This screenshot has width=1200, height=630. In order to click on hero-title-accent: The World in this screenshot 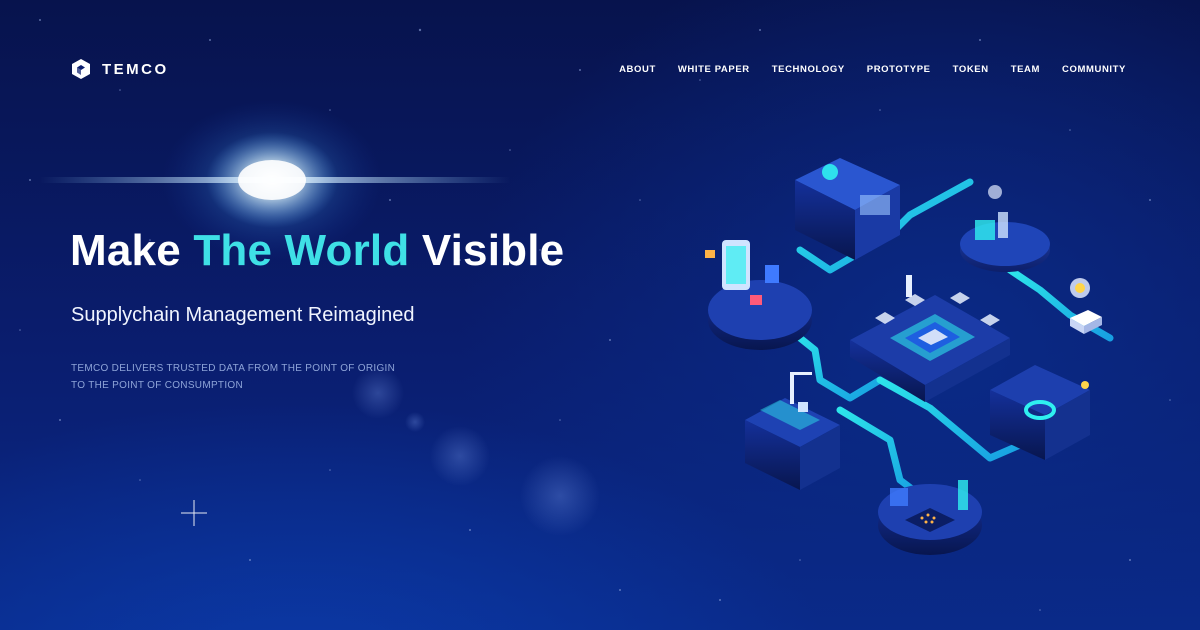, I will do `click(301, 250)`.